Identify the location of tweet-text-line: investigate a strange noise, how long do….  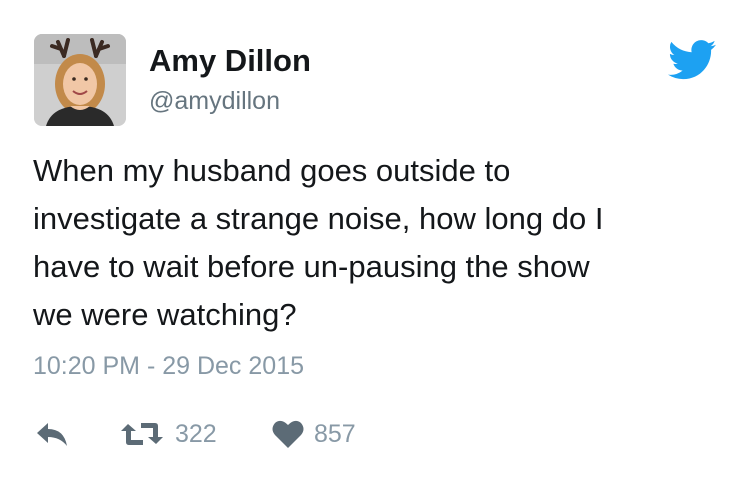
(318, 218).